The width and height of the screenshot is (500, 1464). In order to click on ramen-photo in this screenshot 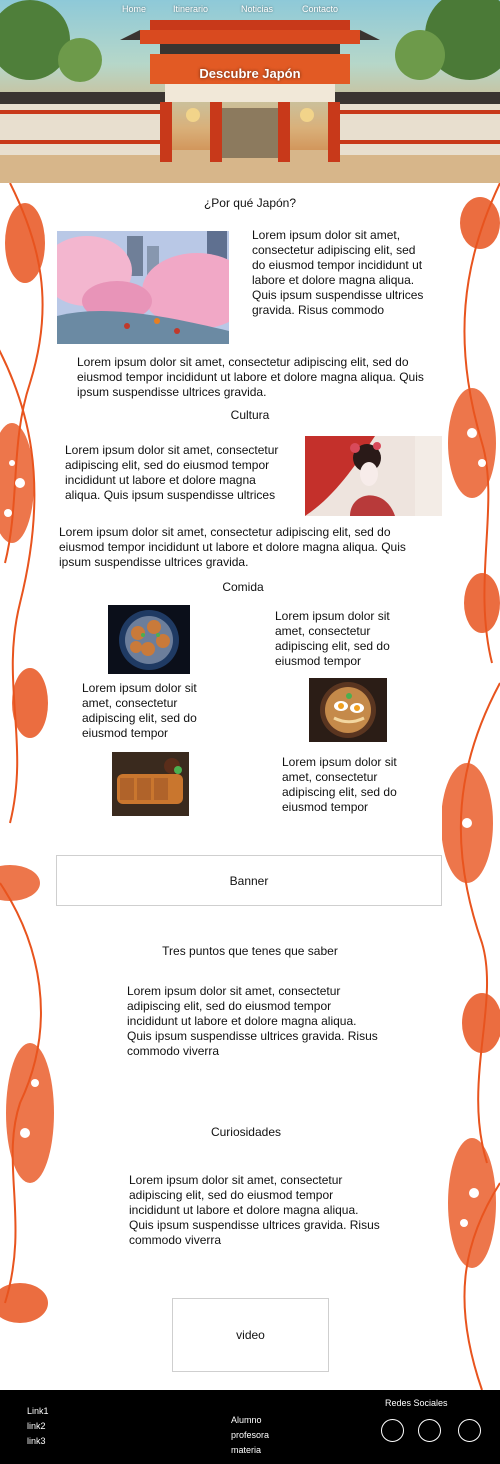, I will do `click(348, 710)`.